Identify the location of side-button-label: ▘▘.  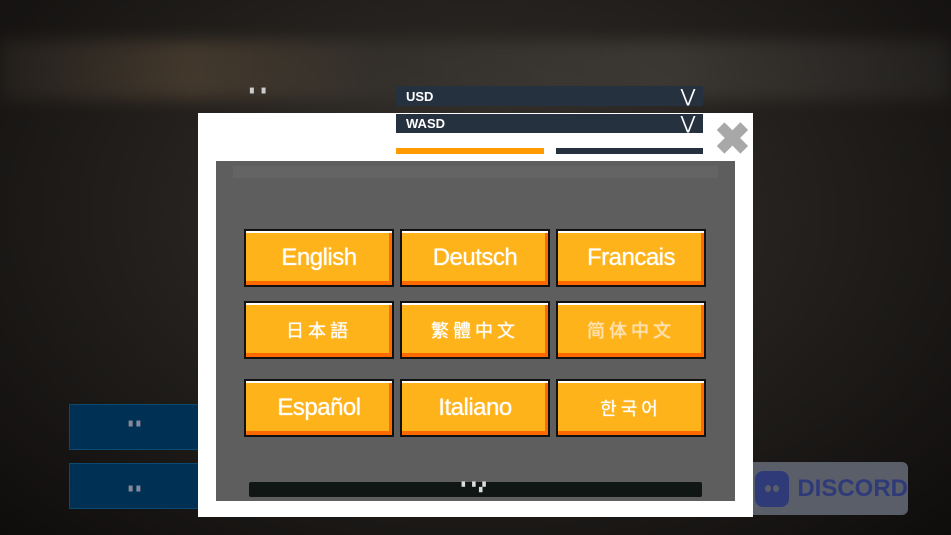
(136, 427).